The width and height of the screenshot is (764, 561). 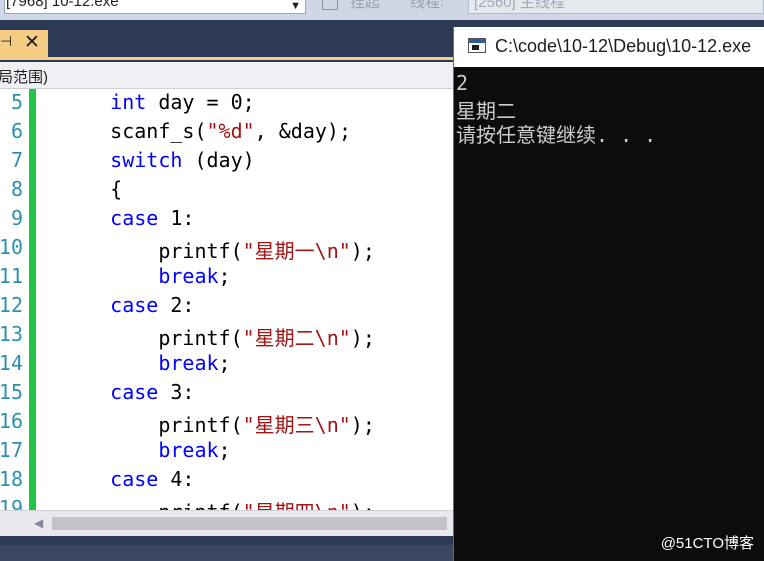 What do you see at coordinates (227, 277) in the screenshot?
I see `code-line: 11 break;` at bounding box center [227, 277].